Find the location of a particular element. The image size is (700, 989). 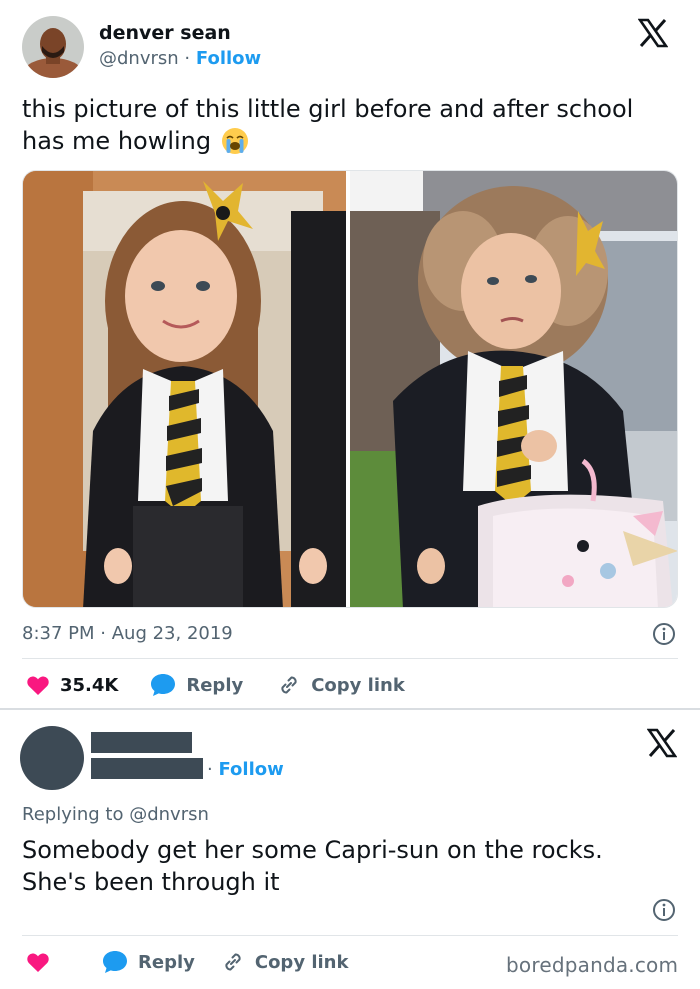

like-button is located at coordinates (43, 962).